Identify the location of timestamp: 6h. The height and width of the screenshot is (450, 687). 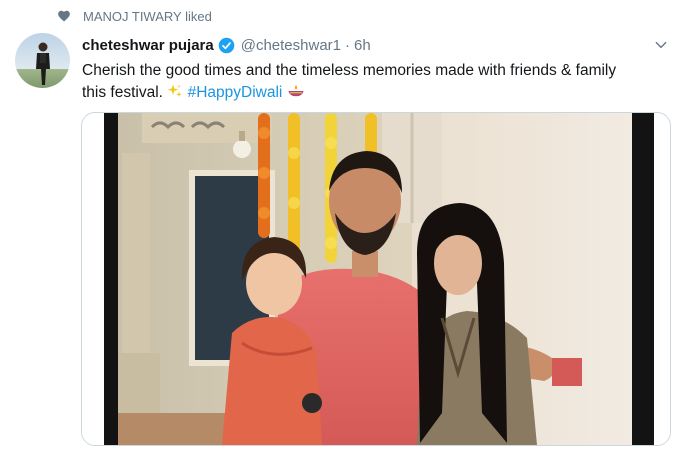
(362, 45).